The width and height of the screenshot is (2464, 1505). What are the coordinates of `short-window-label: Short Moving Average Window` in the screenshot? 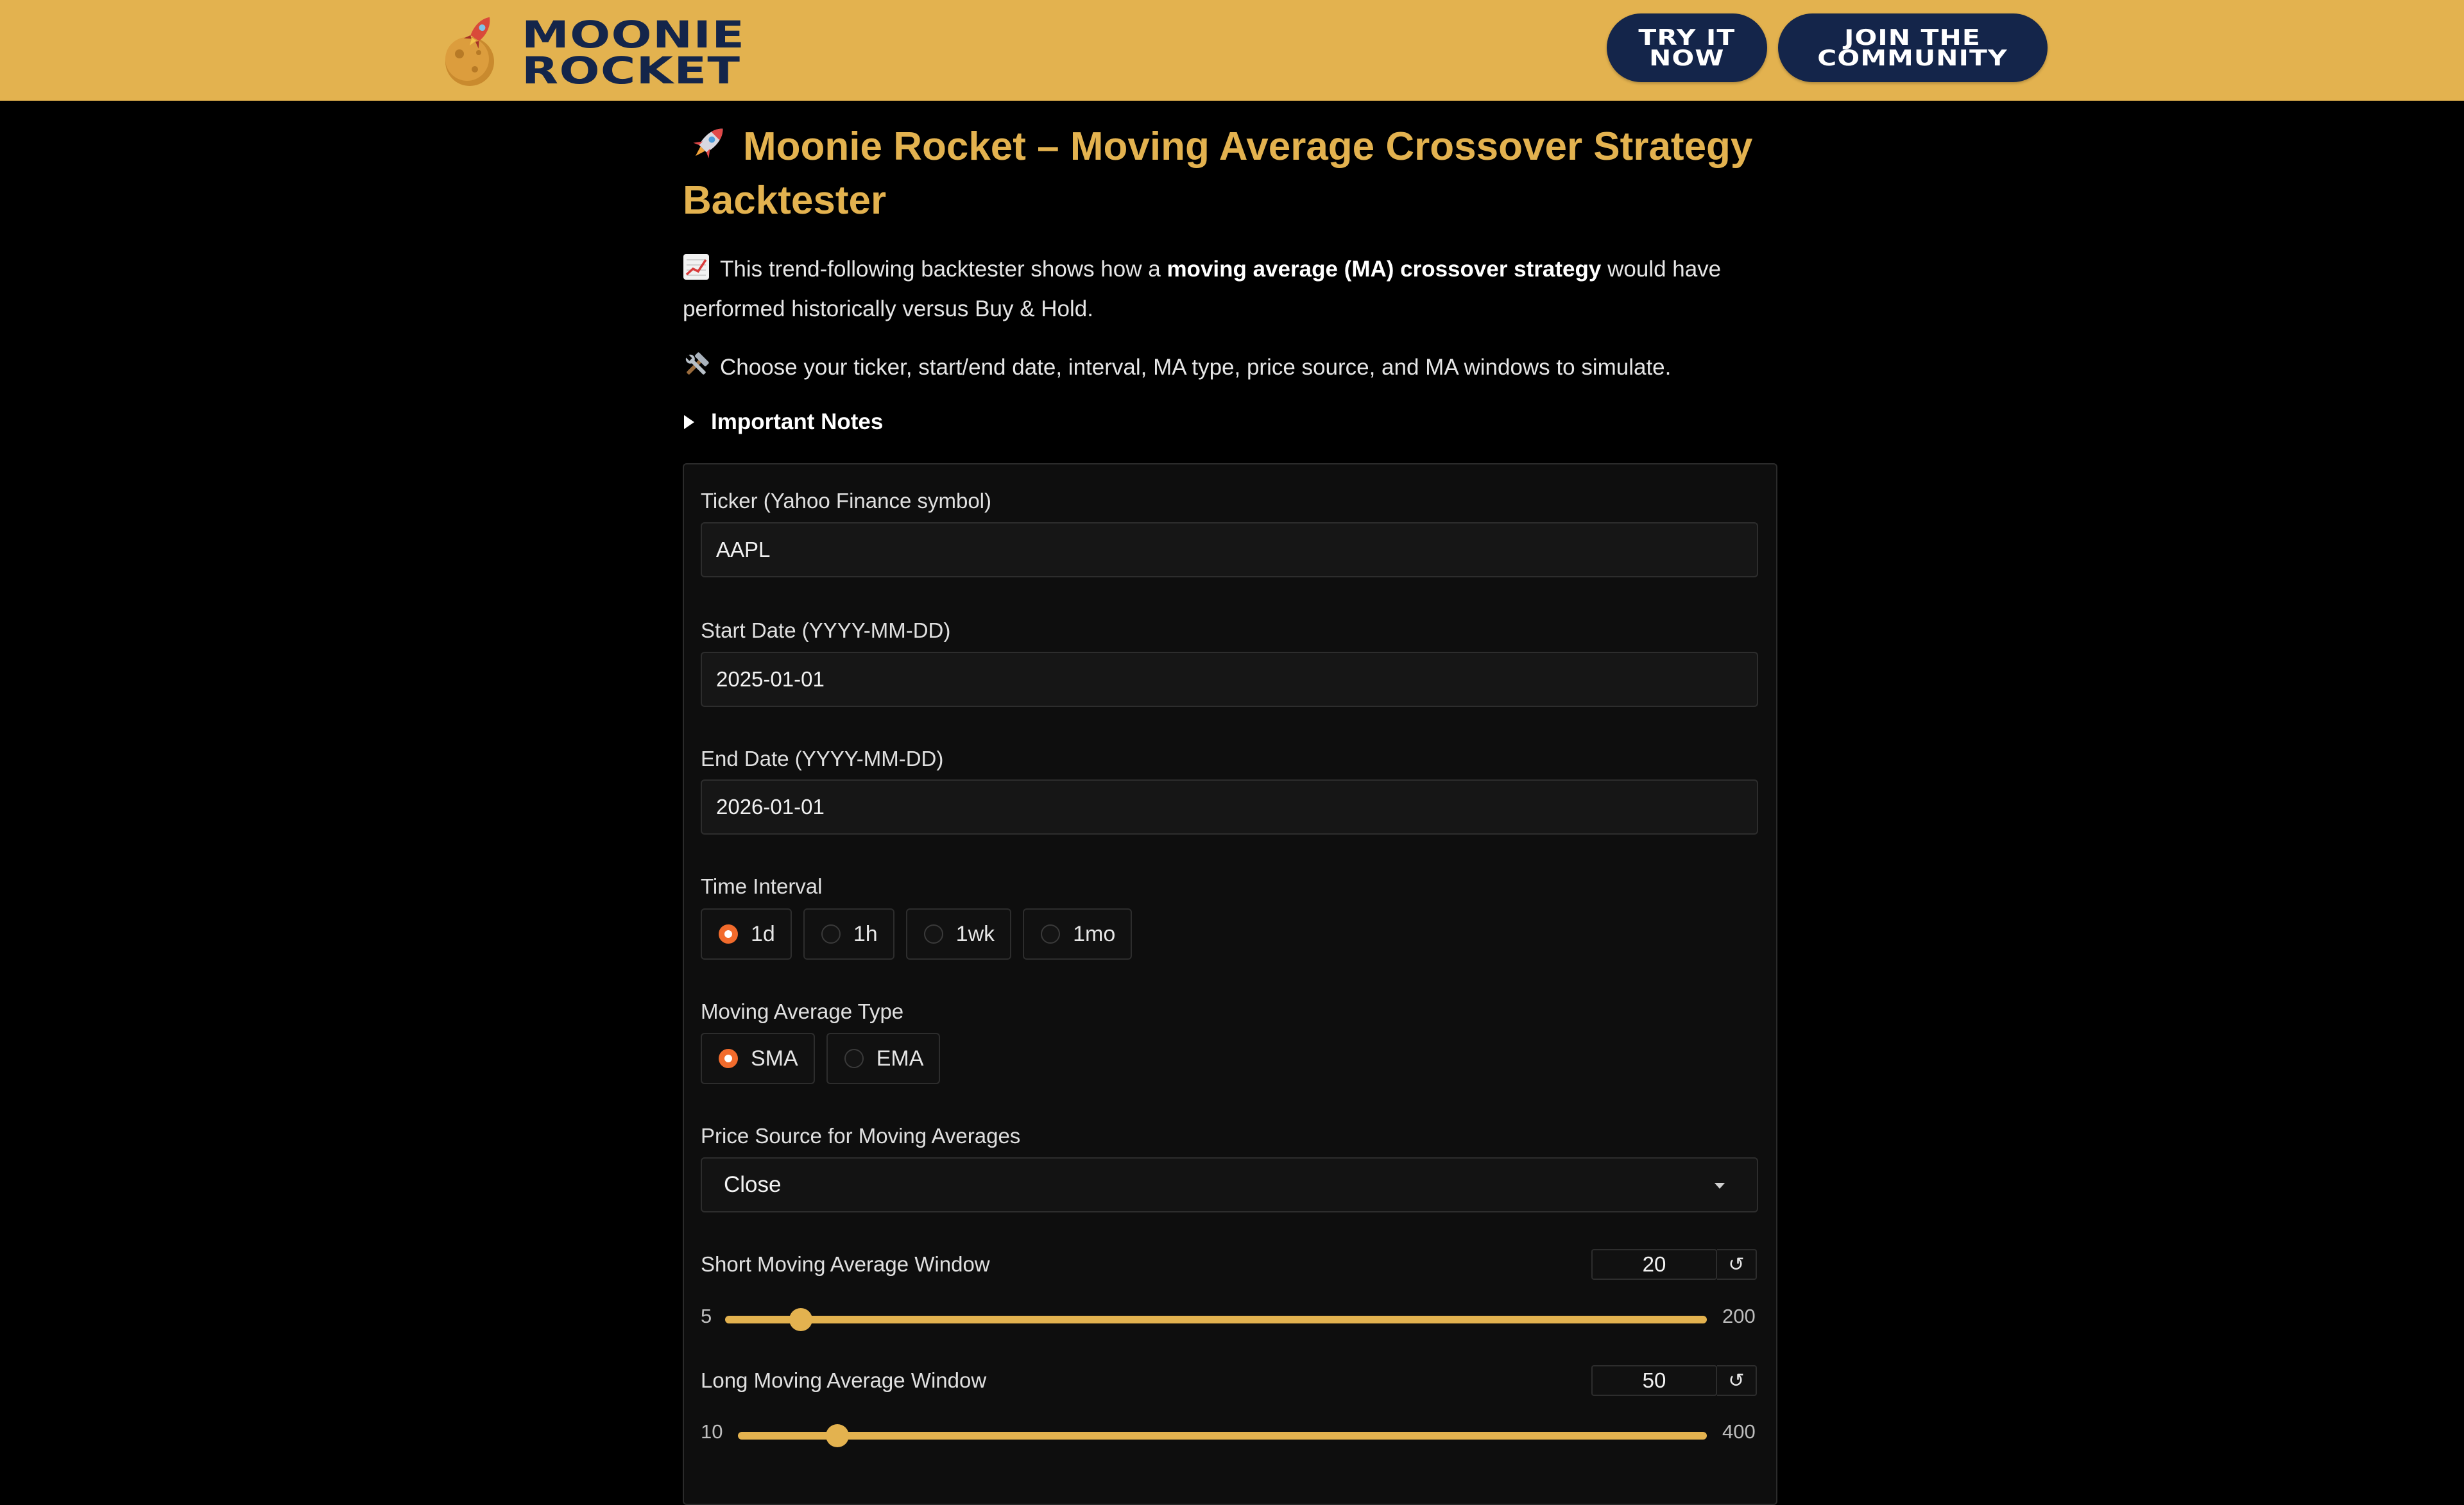 It's located at (846, 1264).